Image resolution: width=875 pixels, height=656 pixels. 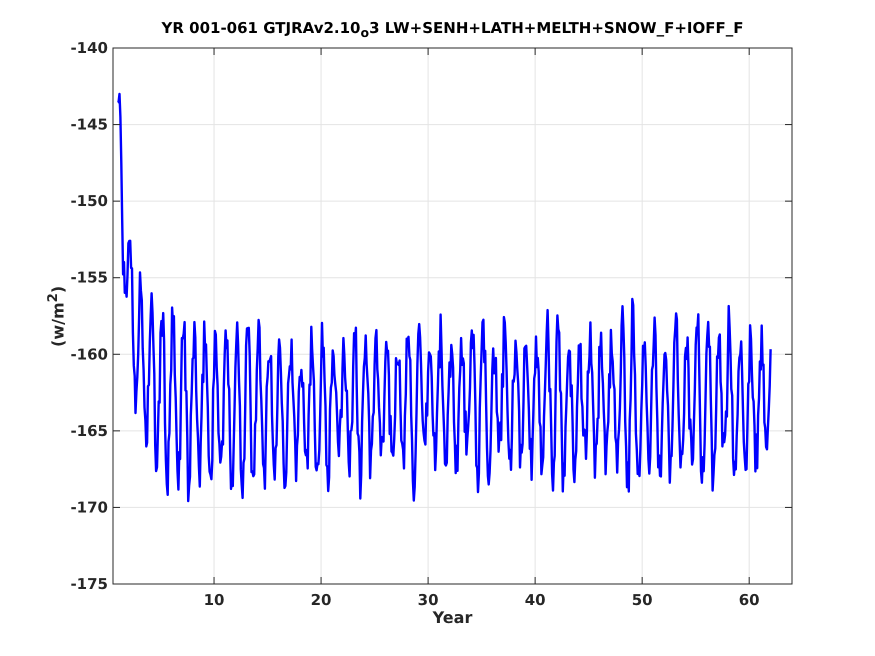 What do you see at coordinates (642, 599) in the screenshot?
I see `x-tick-label: 50` at bounding box center [642, 599].